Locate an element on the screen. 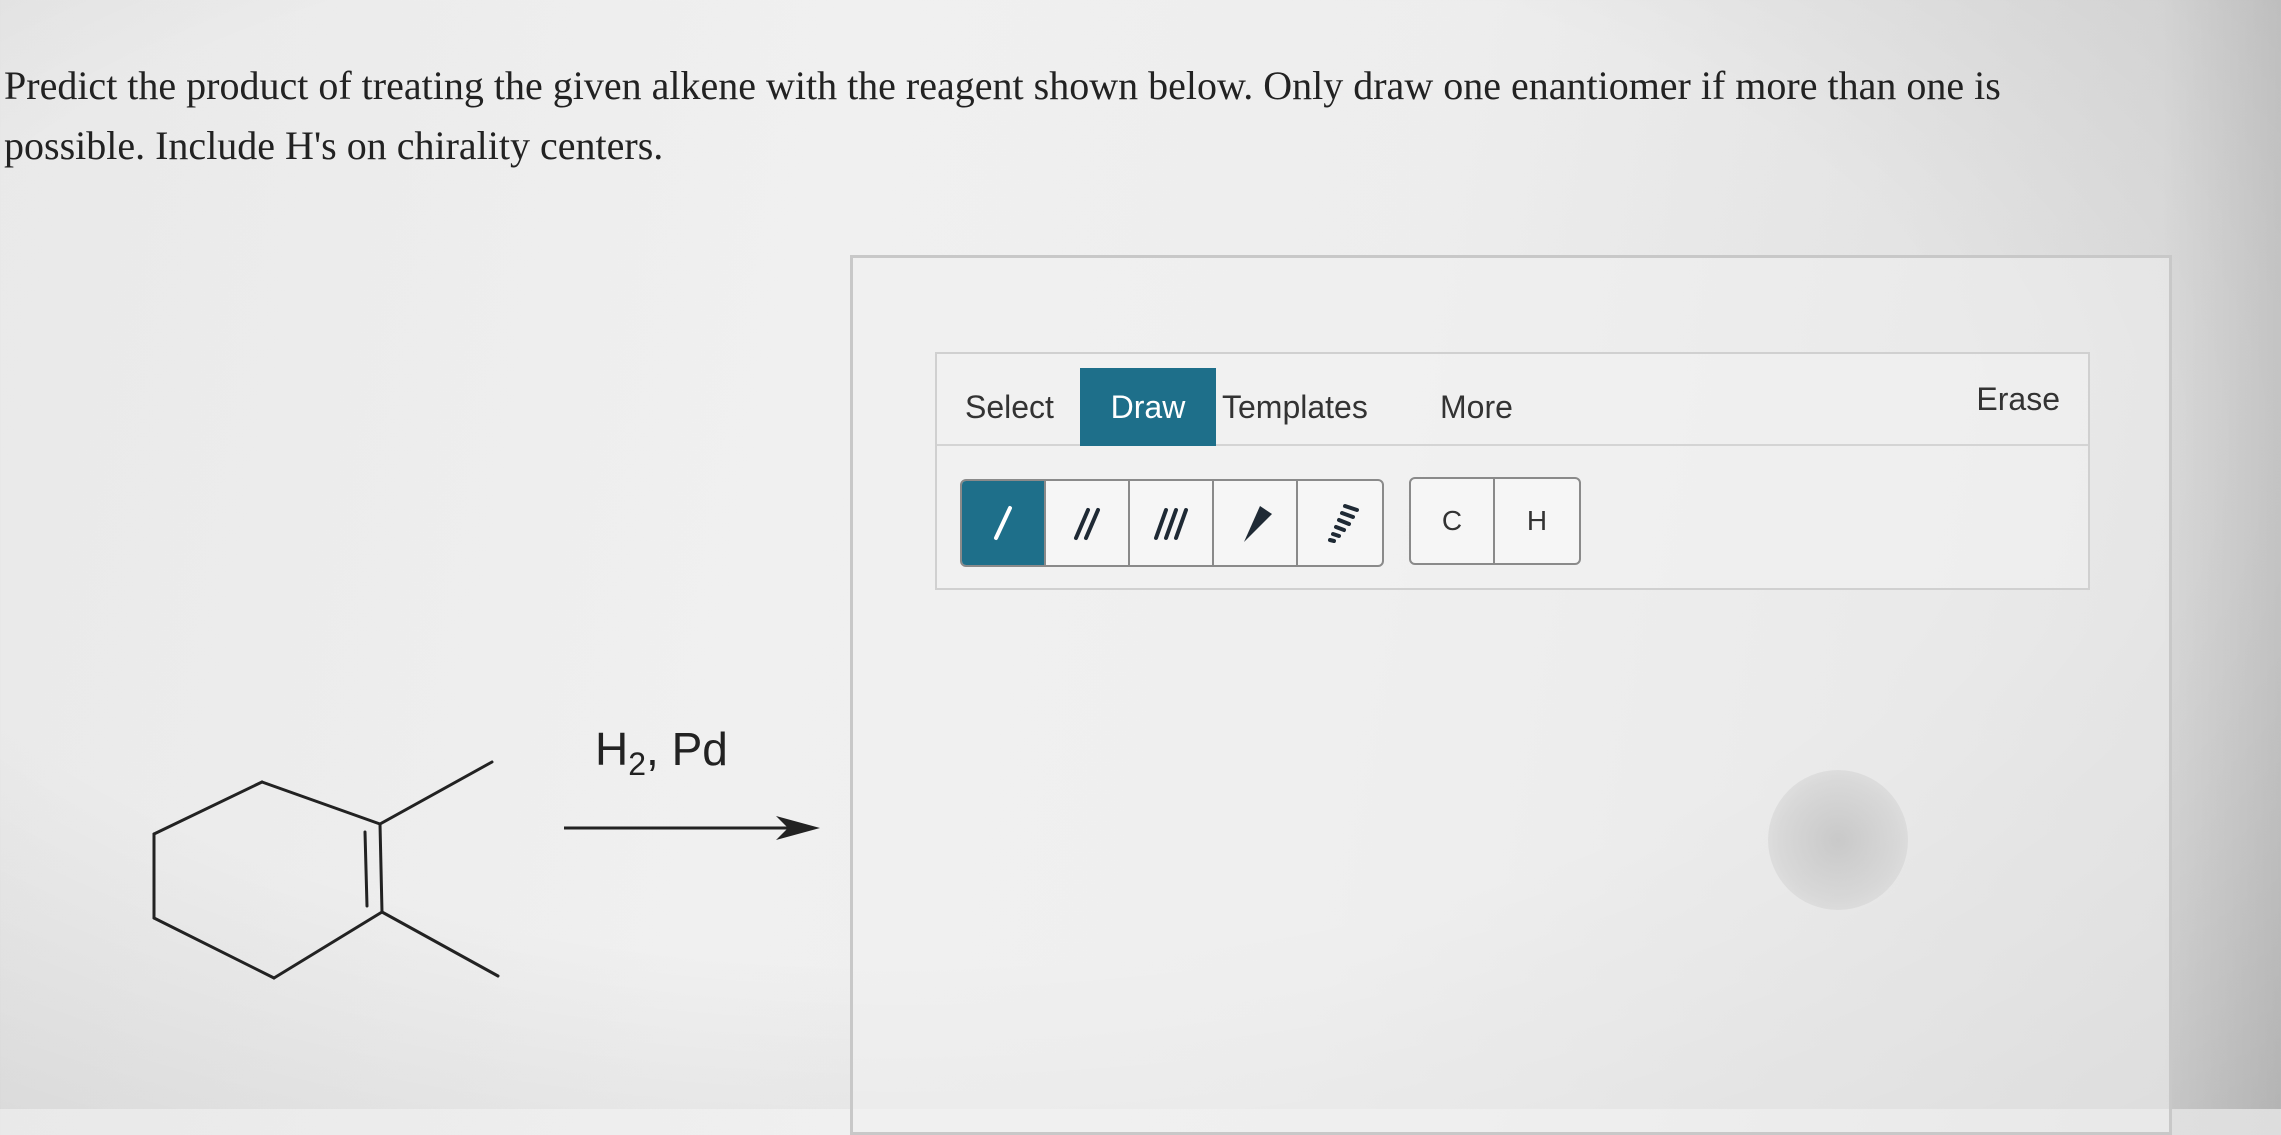 The height and width of the screenshot is (1135, 2281). bond-tools is located at coordinates (1172, 523).